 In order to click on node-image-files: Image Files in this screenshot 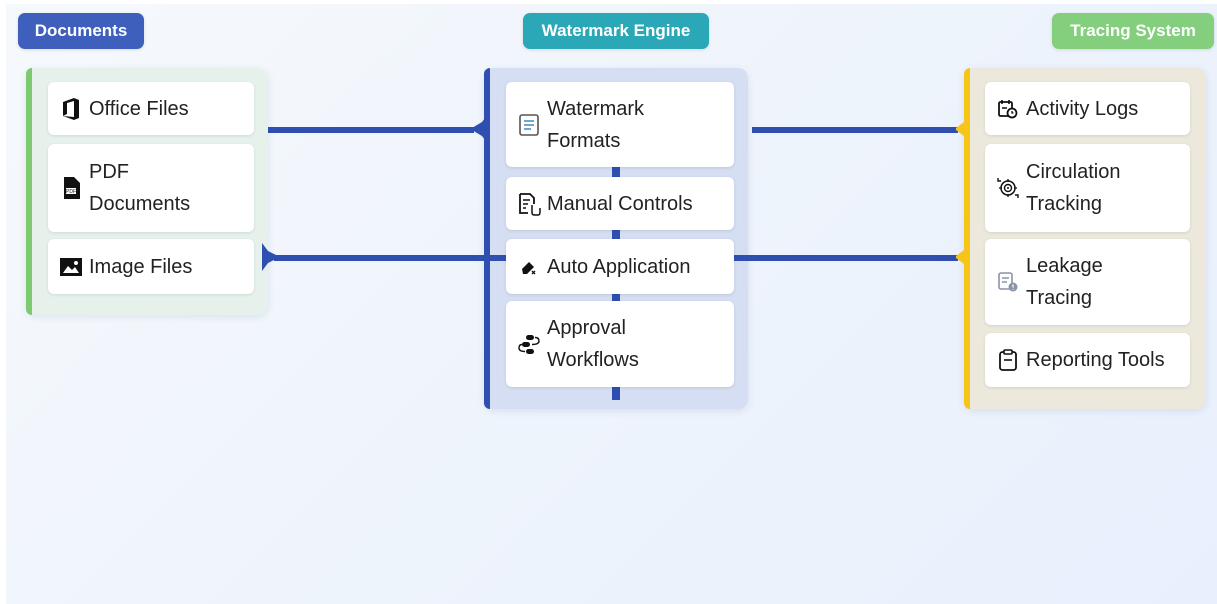, I will do `click(151, 266)`.